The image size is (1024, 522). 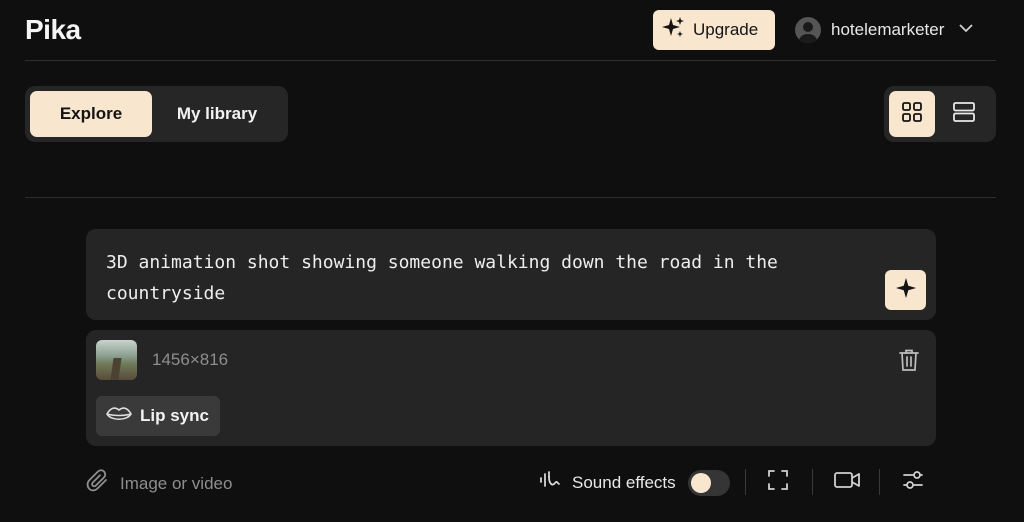 I want to click on upgrade-label: Upgrade, so click(x=726, y=29).